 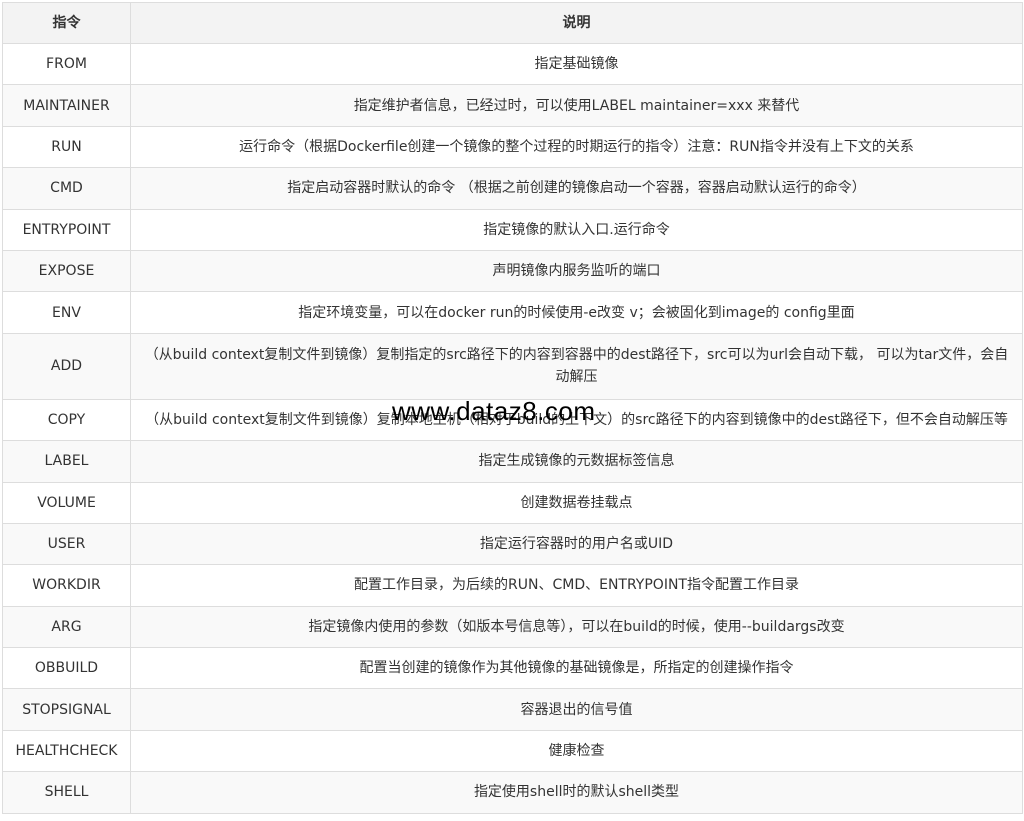 I want to click on description-cell: 容器退出的信号值, so click(x=576, y=709).